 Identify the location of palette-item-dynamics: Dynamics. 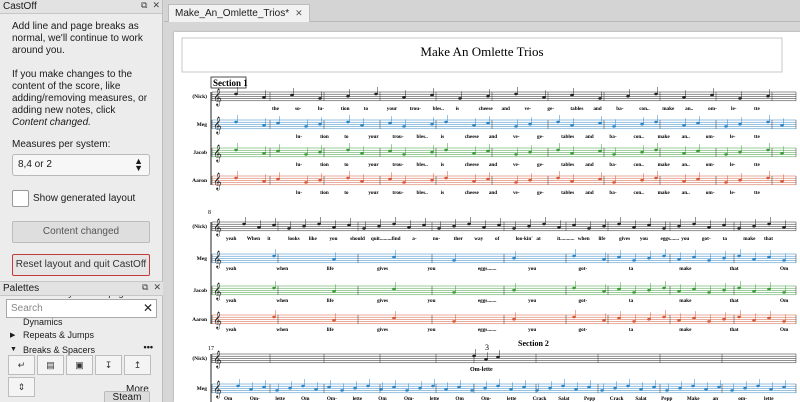
(81, 322).